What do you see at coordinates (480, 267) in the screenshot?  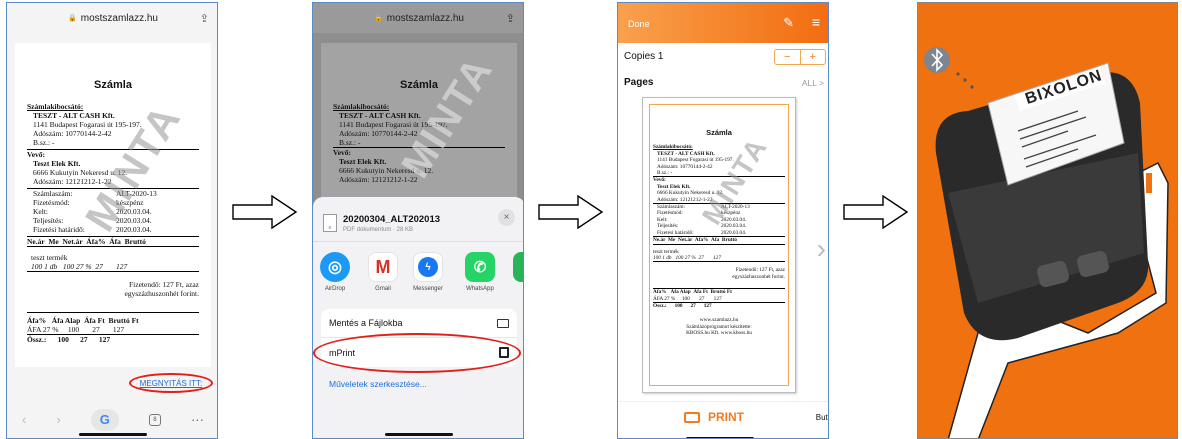 I see `whatsapp-icon: ✆` at bounding box center [480, 267].